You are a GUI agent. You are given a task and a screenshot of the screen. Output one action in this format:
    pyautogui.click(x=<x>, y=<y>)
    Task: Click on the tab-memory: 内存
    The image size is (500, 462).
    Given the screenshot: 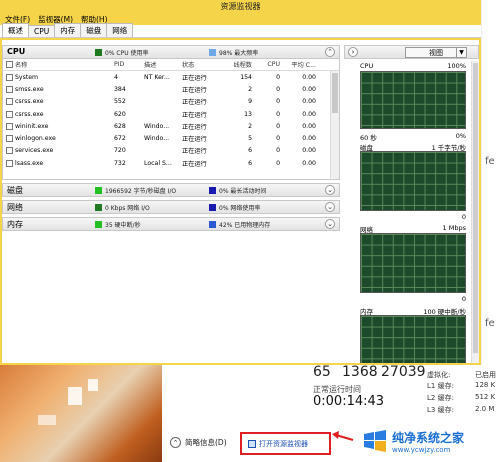 What is the action you would take?
    pyautogui.click(x=68, y=30)
    